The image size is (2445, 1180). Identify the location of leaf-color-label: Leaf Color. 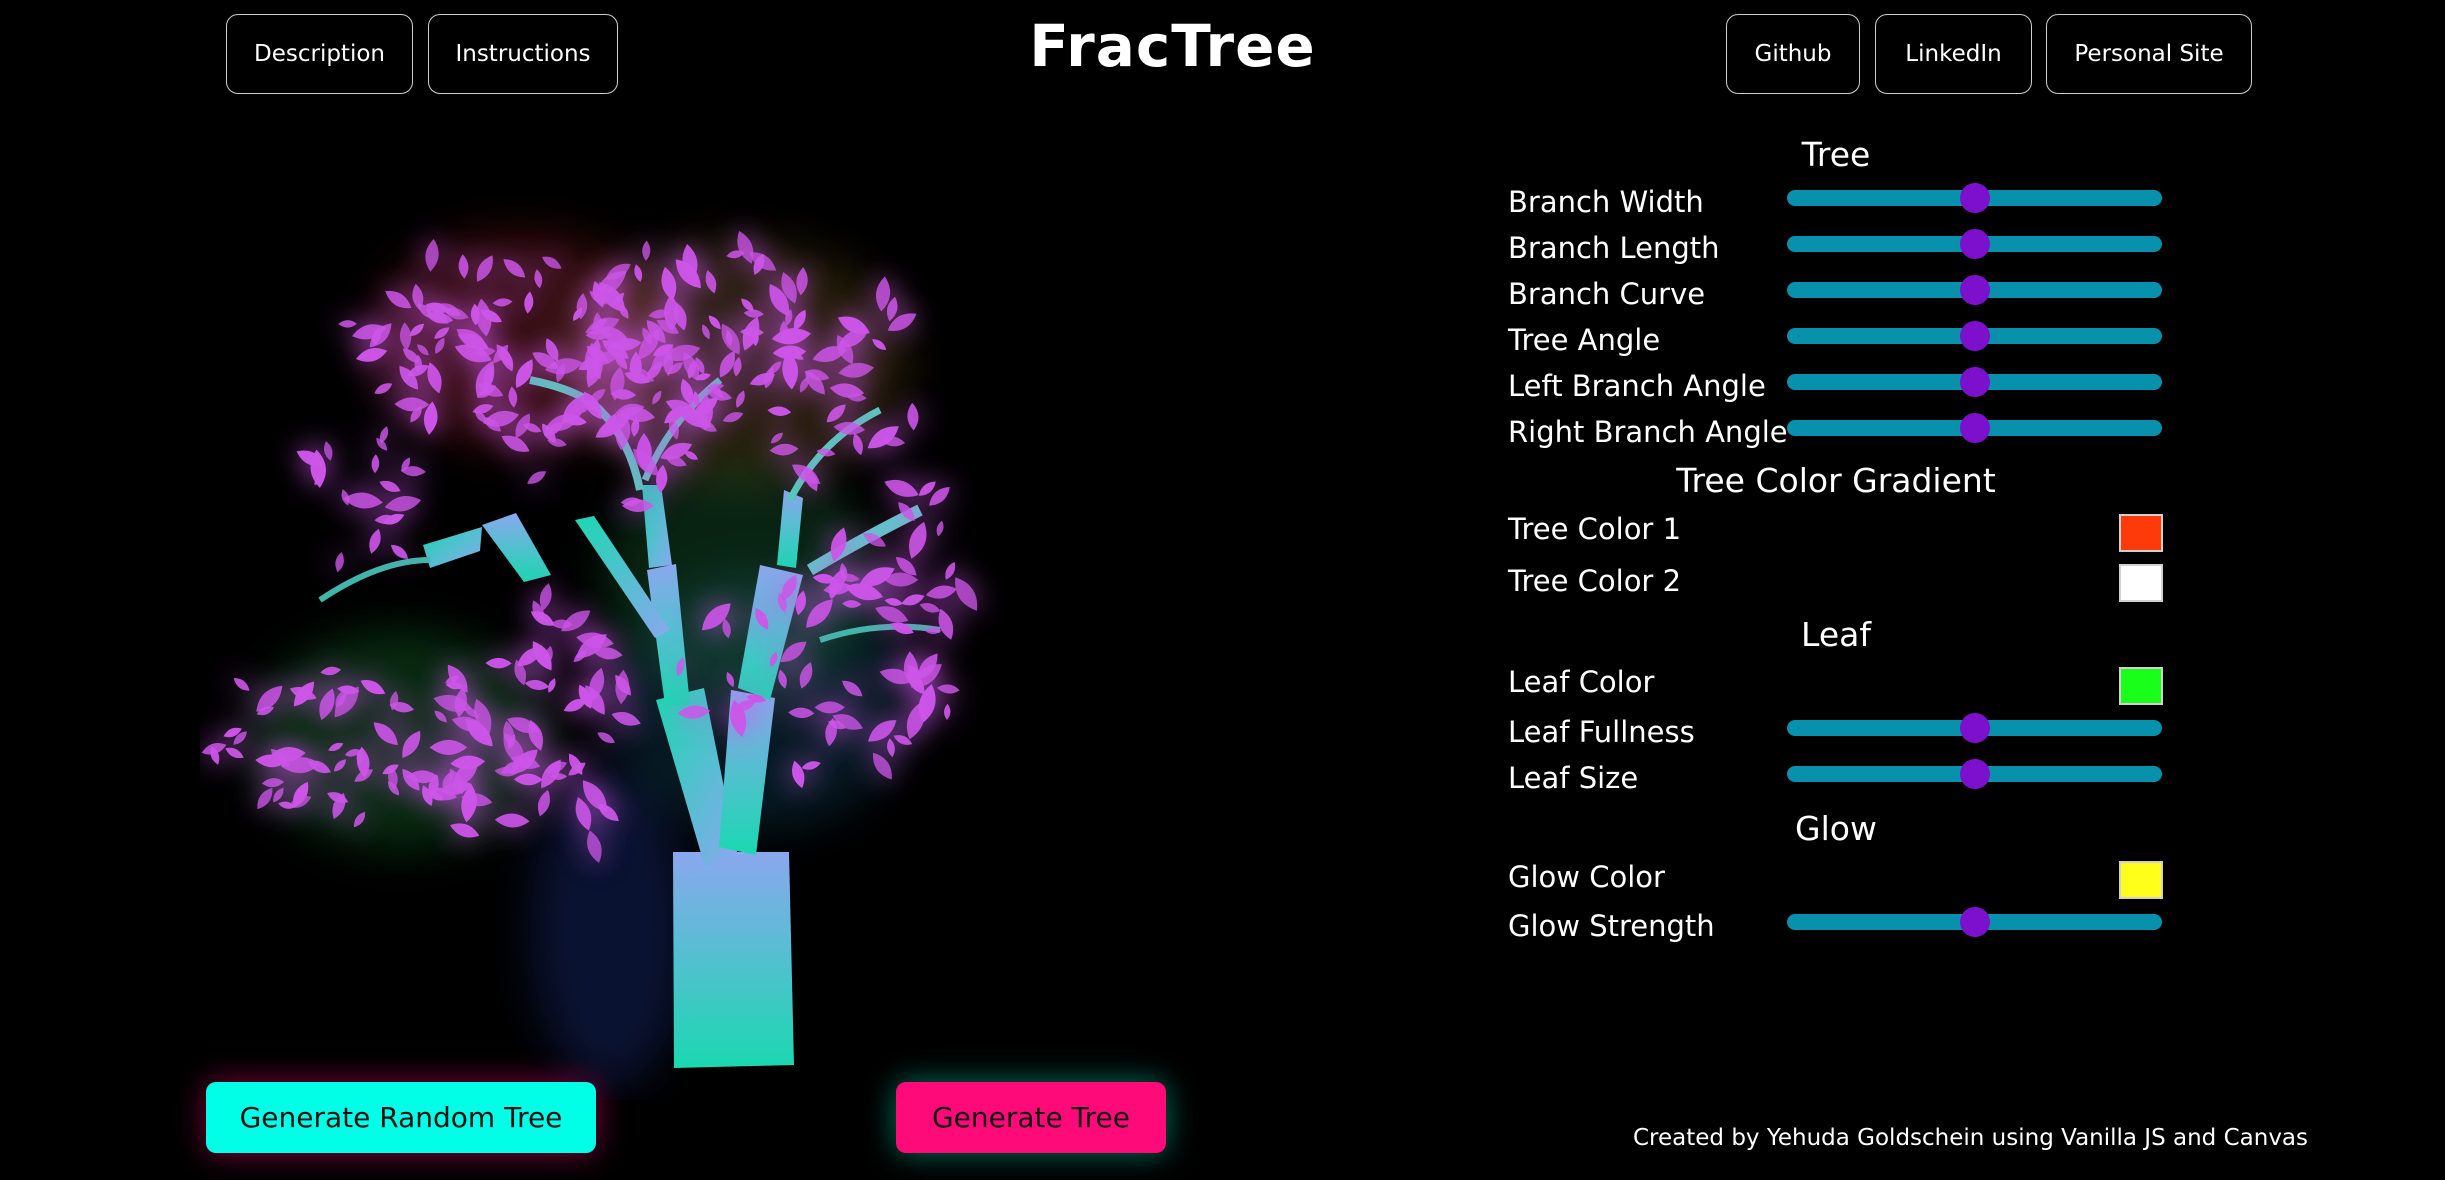
(1581, 682).